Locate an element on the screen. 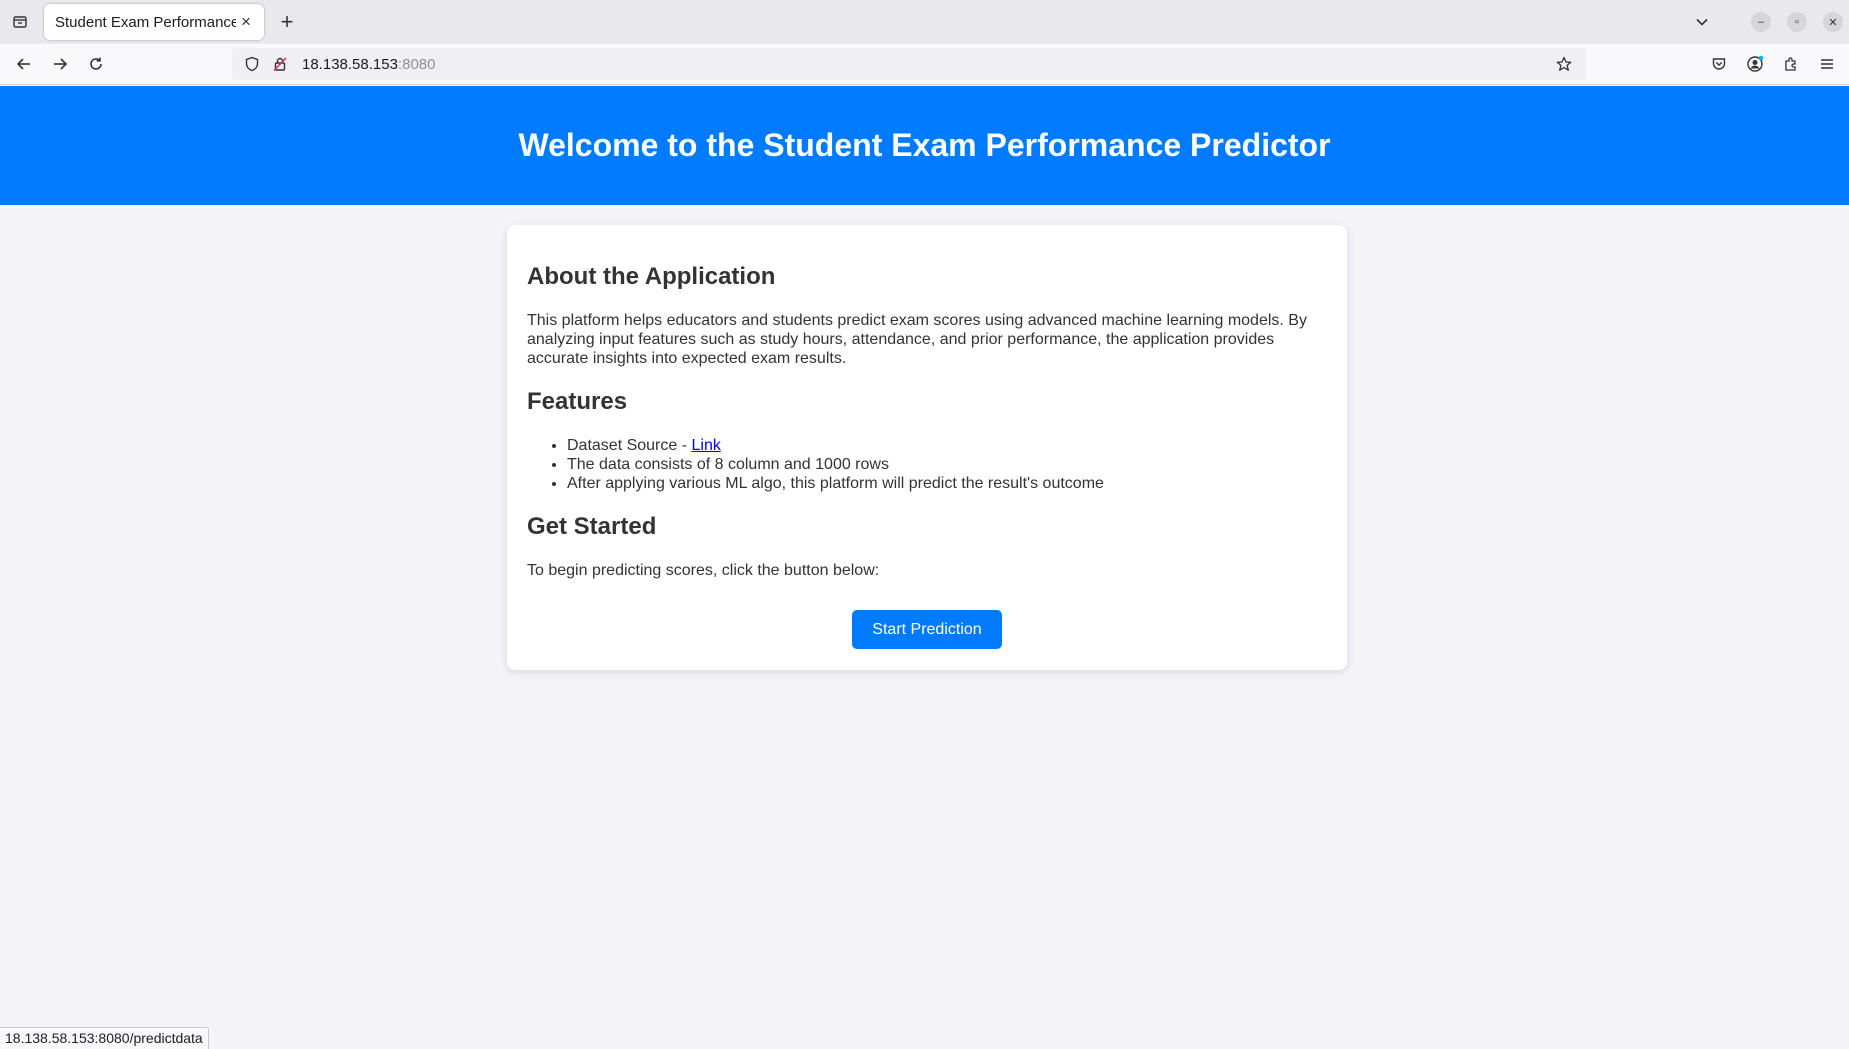 This screenshot has width=1849, height=1049. browser-tab-active: Student Exam Performance × is located at coordinates (154, 22).